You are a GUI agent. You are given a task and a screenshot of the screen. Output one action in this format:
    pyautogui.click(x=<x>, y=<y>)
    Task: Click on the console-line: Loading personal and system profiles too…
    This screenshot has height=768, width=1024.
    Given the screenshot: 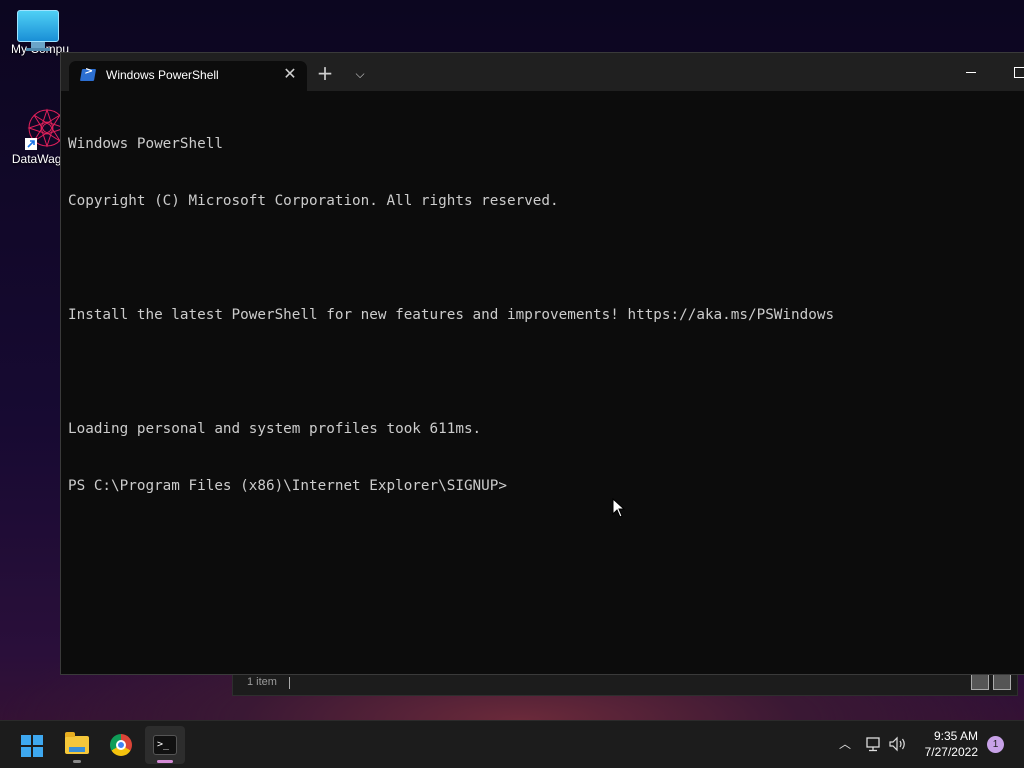 What is the action you would take?
    pyautogui.click(x=275, y=429)
    